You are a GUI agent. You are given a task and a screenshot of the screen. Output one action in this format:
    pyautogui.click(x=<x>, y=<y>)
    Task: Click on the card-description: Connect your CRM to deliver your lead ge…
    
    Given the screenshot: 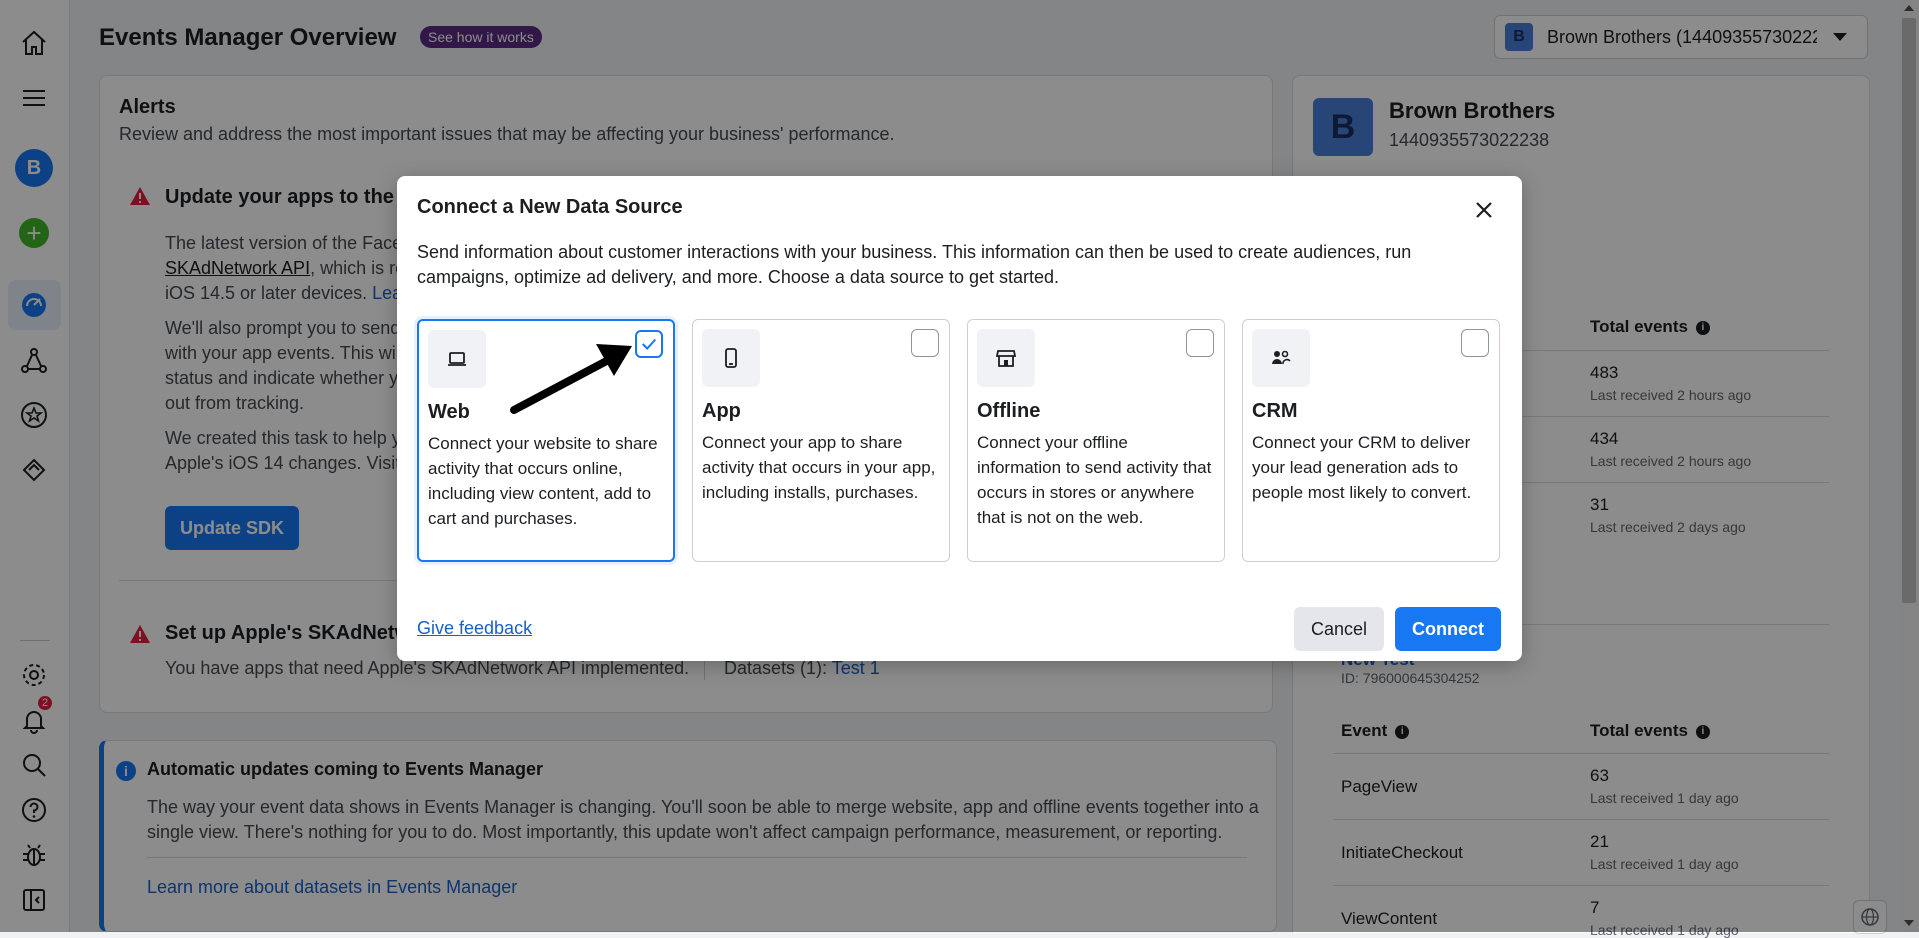 What is the action you would take?
    pyautogui.click(x=1362, y=467)
    